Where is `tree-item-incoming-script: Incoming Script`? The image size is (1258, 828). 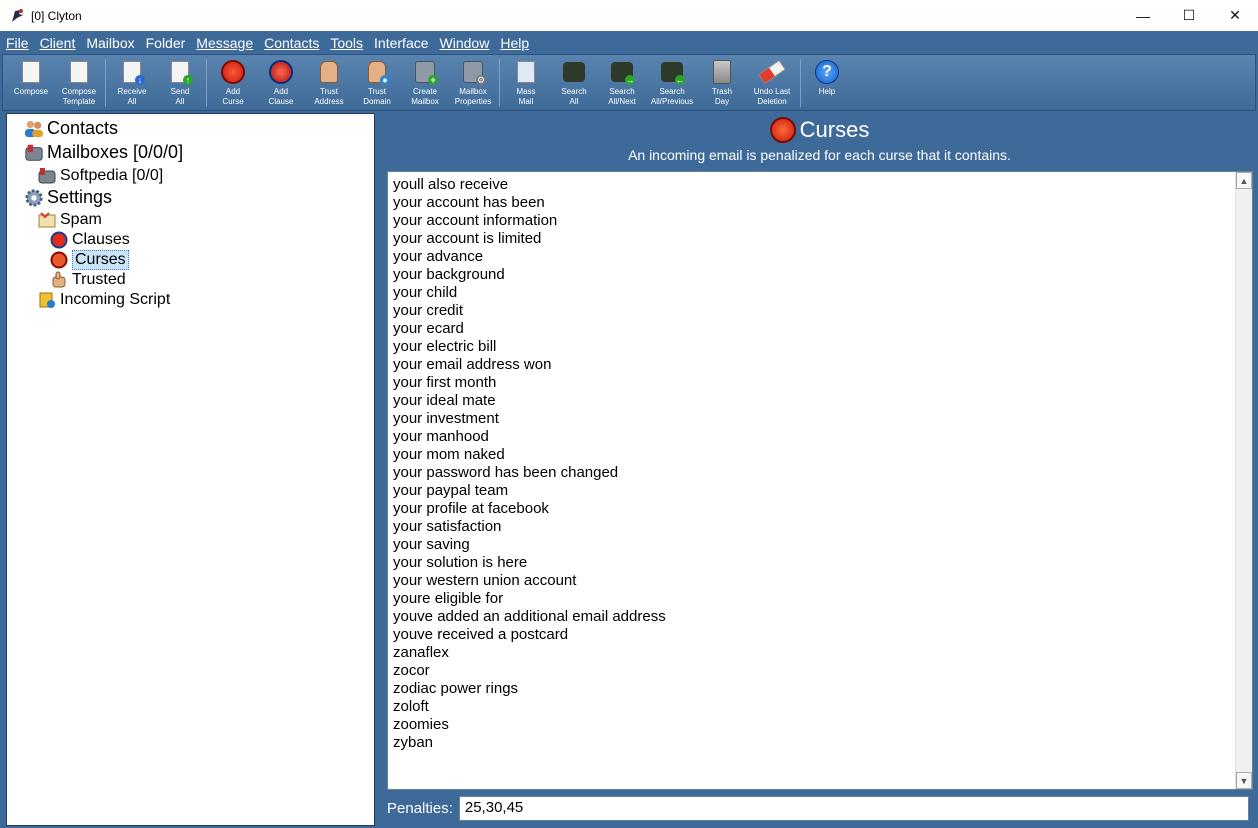 tree-item-incoming-script: Incoming Script is located at coordinates (103, 300).